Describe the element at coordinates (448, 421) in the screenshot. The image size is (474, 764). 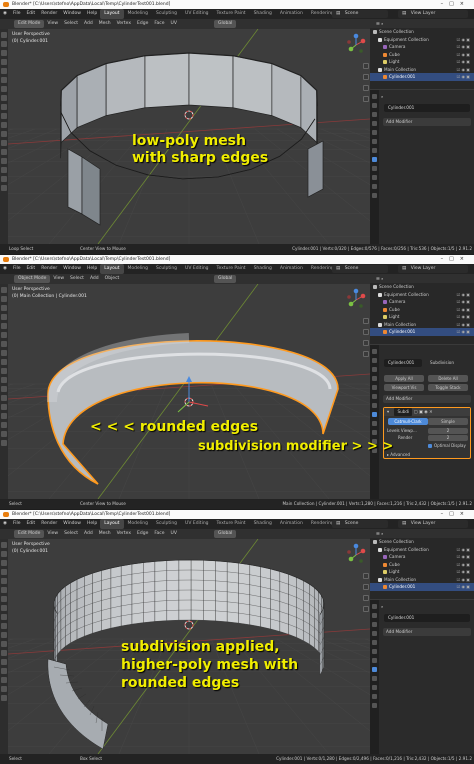
I see `simple-option: Simple` at that location.